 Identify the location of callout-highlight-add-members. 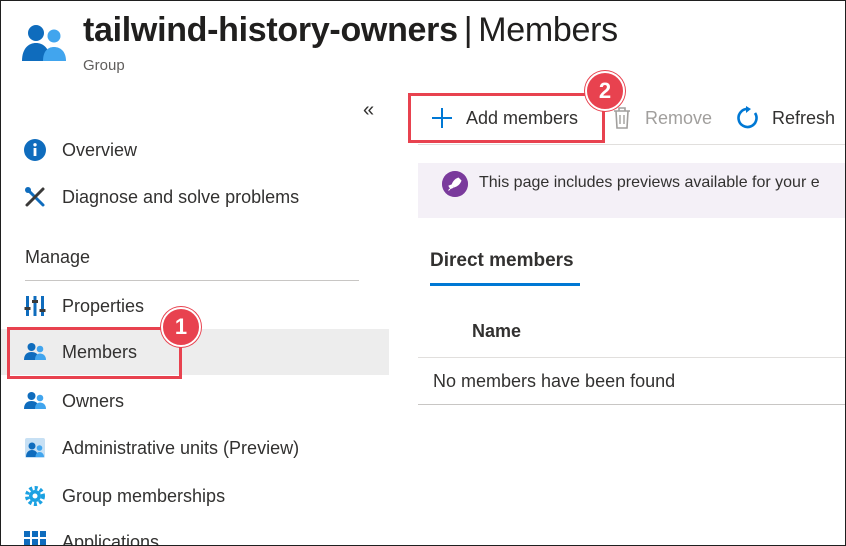
(506, 118).